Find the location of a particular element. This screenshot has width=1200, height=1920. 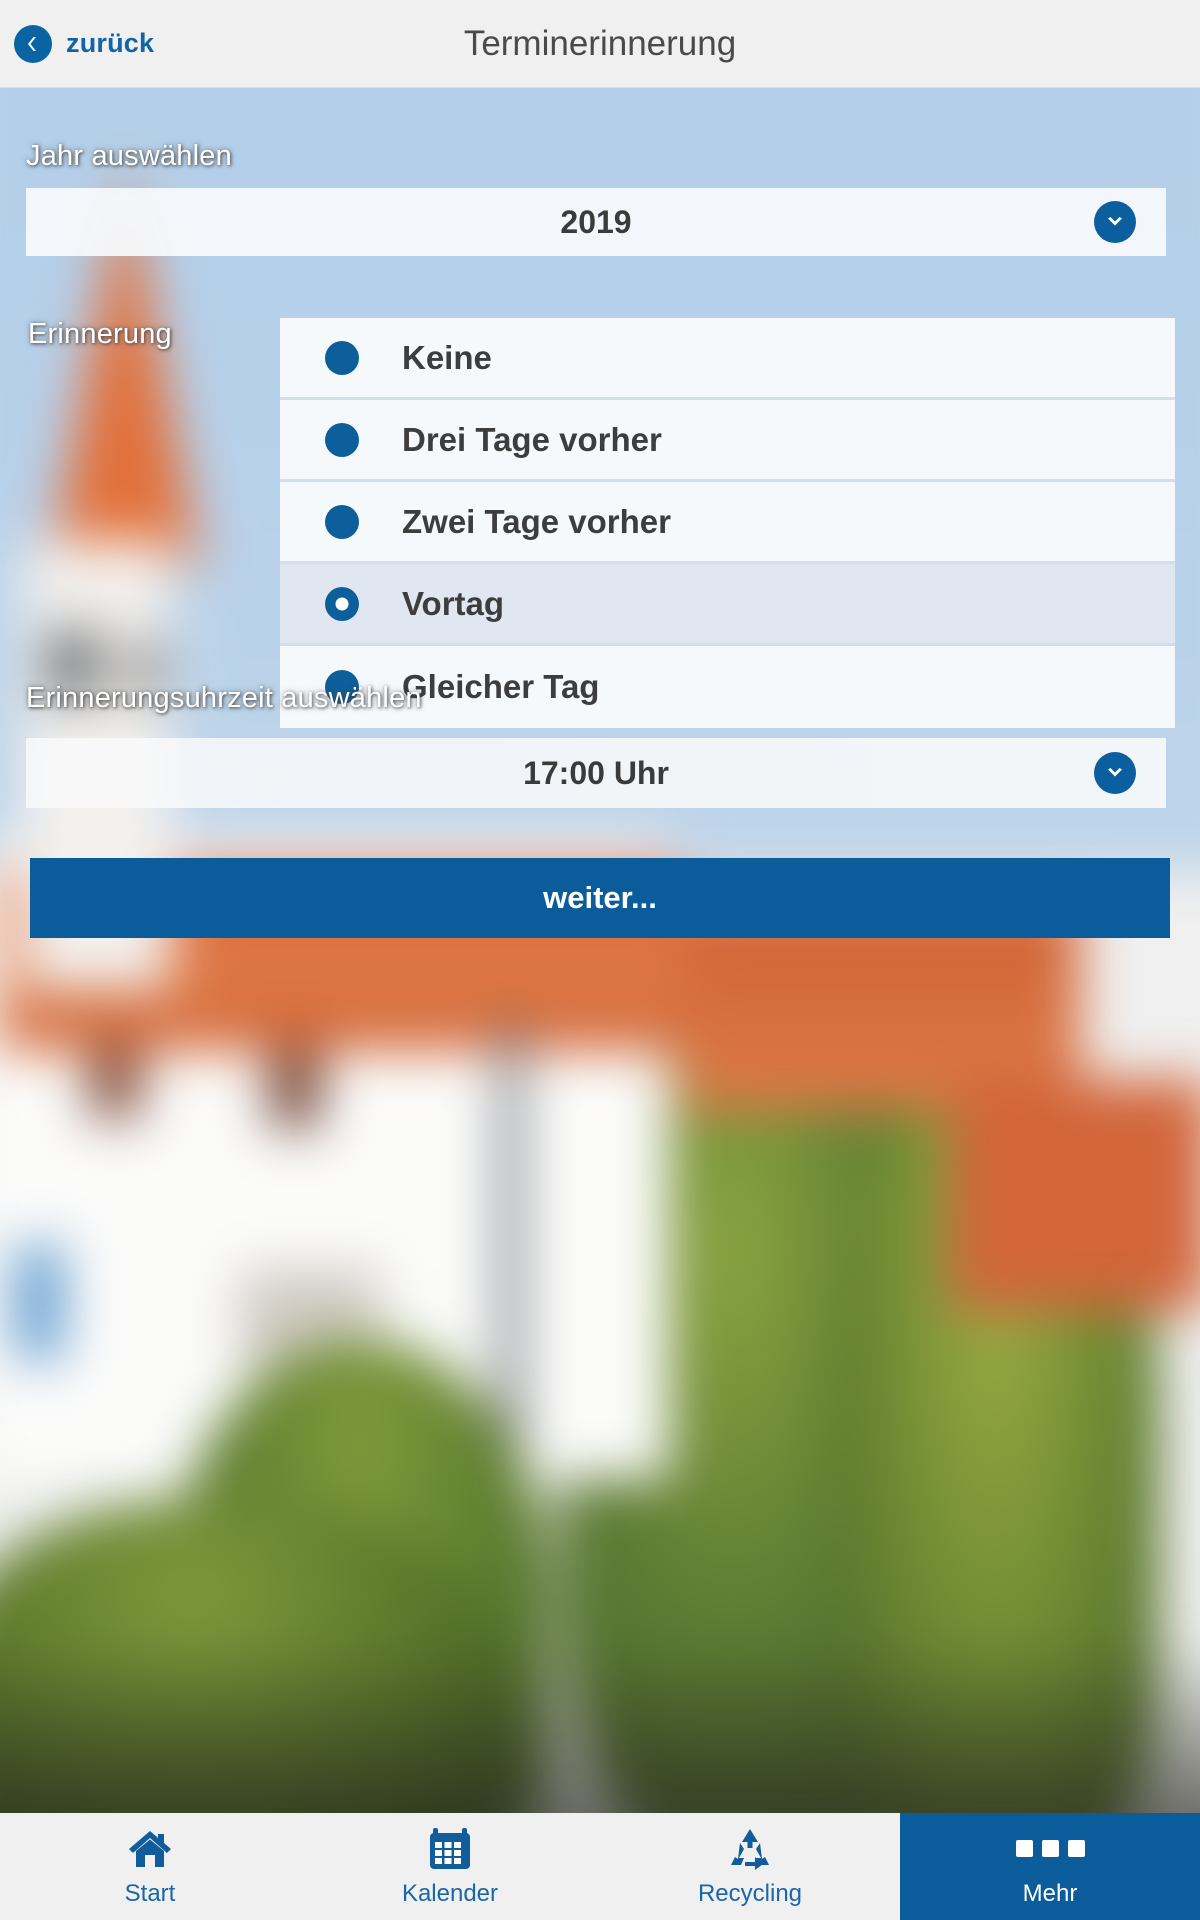

time-select: 17:00 Uhr is located at coordinates (596, 773).